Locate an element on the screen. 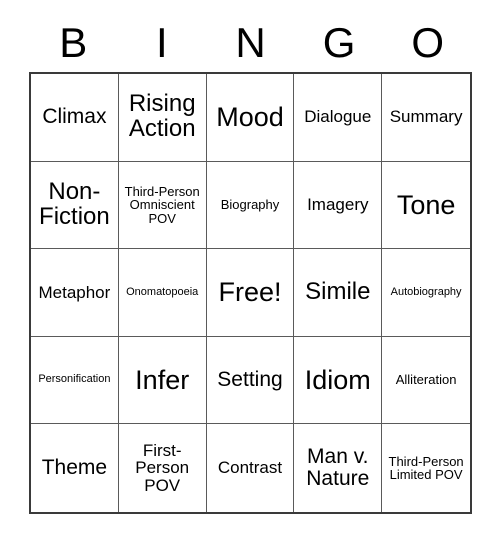 Image resolution: width=500 pixels, height=544 pixels. bingo-cell-label: Alliteration is located at coordinates (426, 380).